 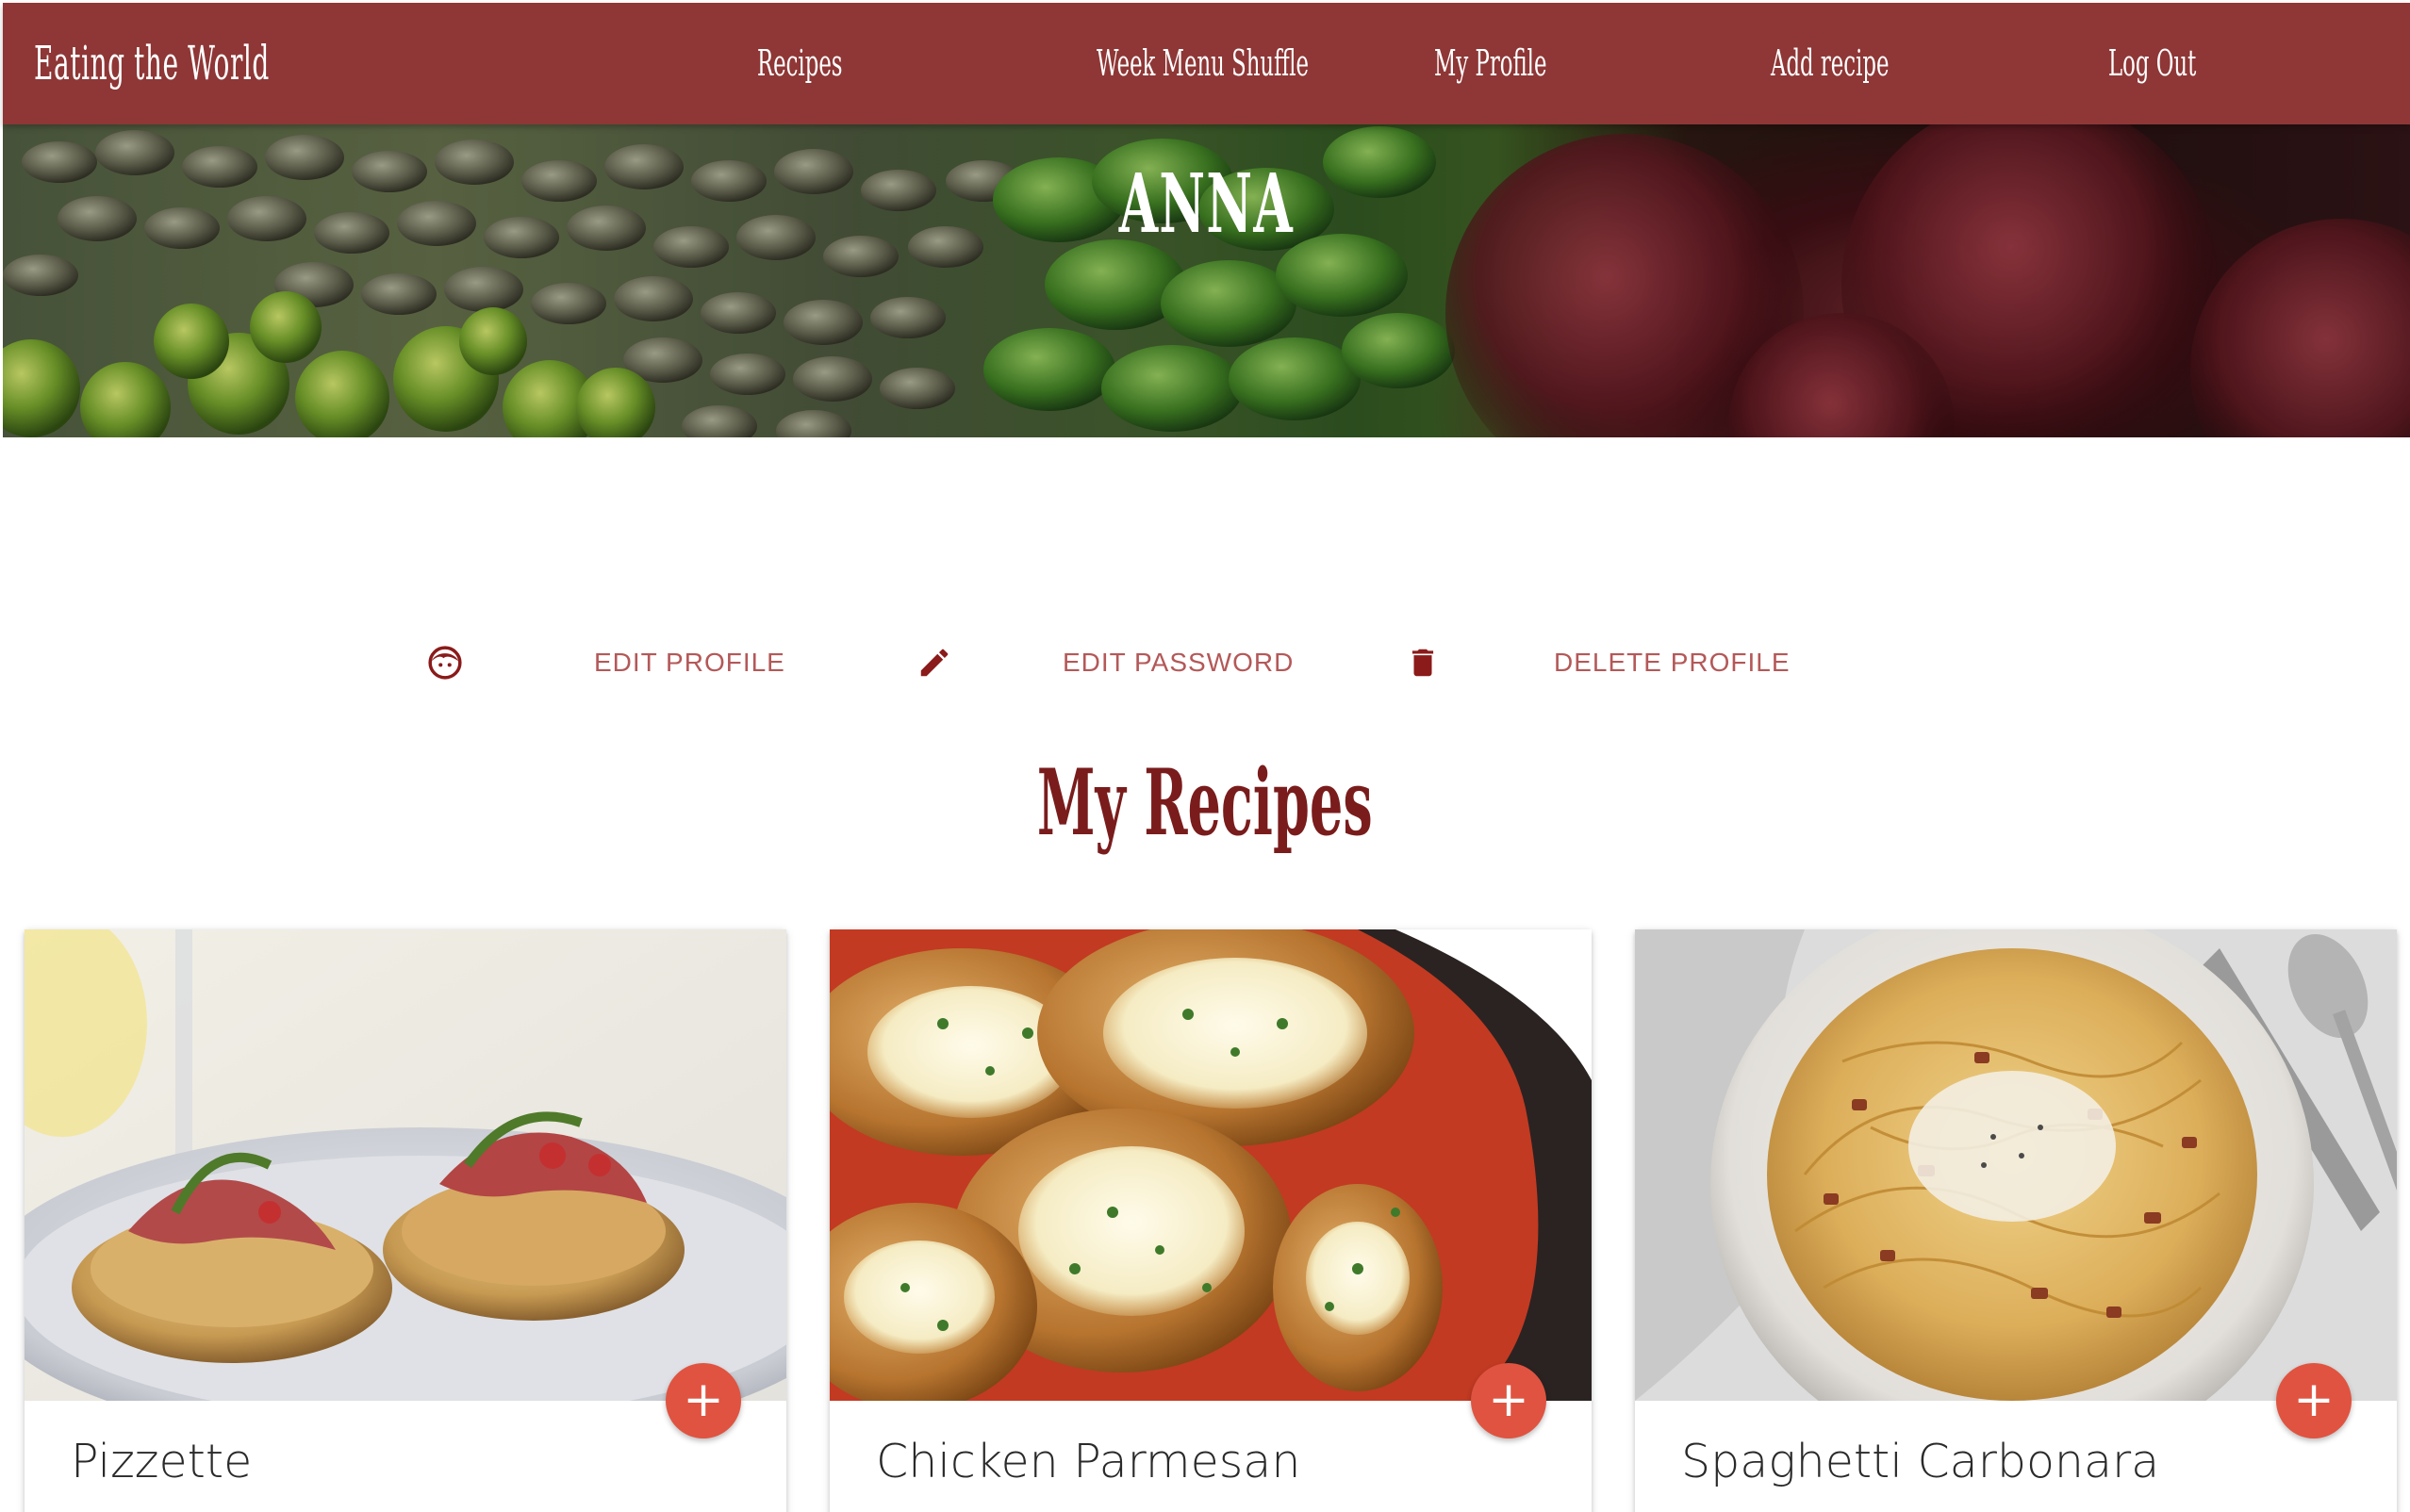 What do you see at coordinates (2152, 64) in the screenshot?
I see `nav-log-out: Log Out` at bounding box center [2152, 64].